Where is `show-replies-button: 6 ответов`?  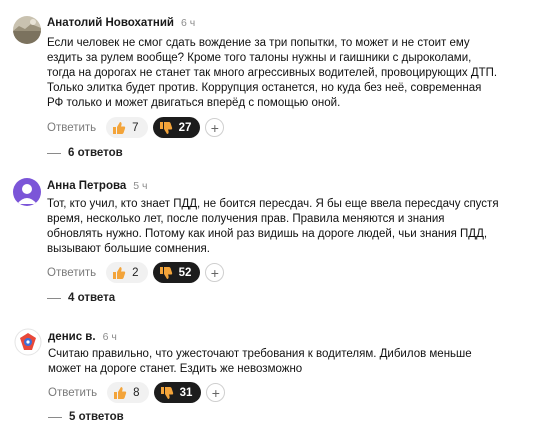 show-replies-button: 6 ответов is located at coordinates (85, 153).